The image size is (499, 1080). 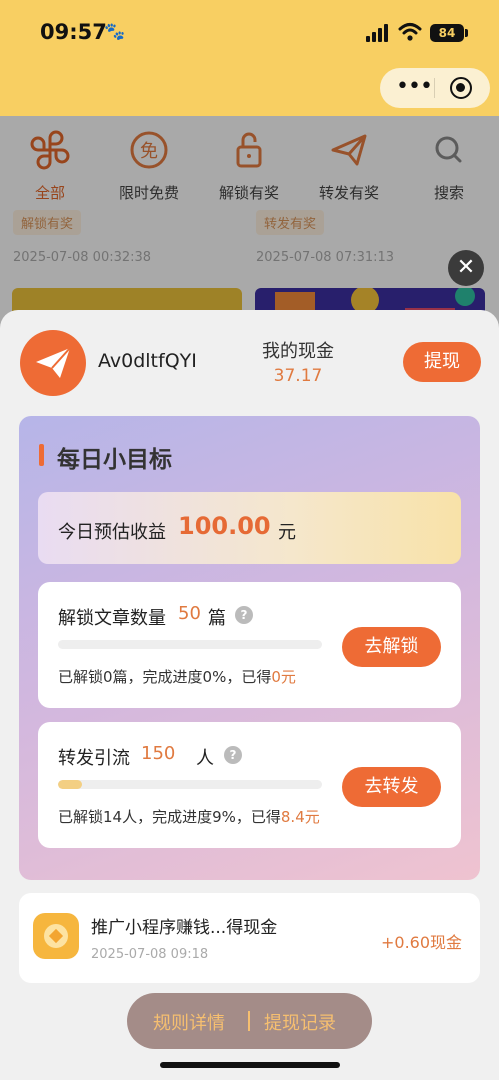 What do you see at coordinates (377, 33) in the screenshot?
I see `signal-icon` at bounding box center [377, 33].